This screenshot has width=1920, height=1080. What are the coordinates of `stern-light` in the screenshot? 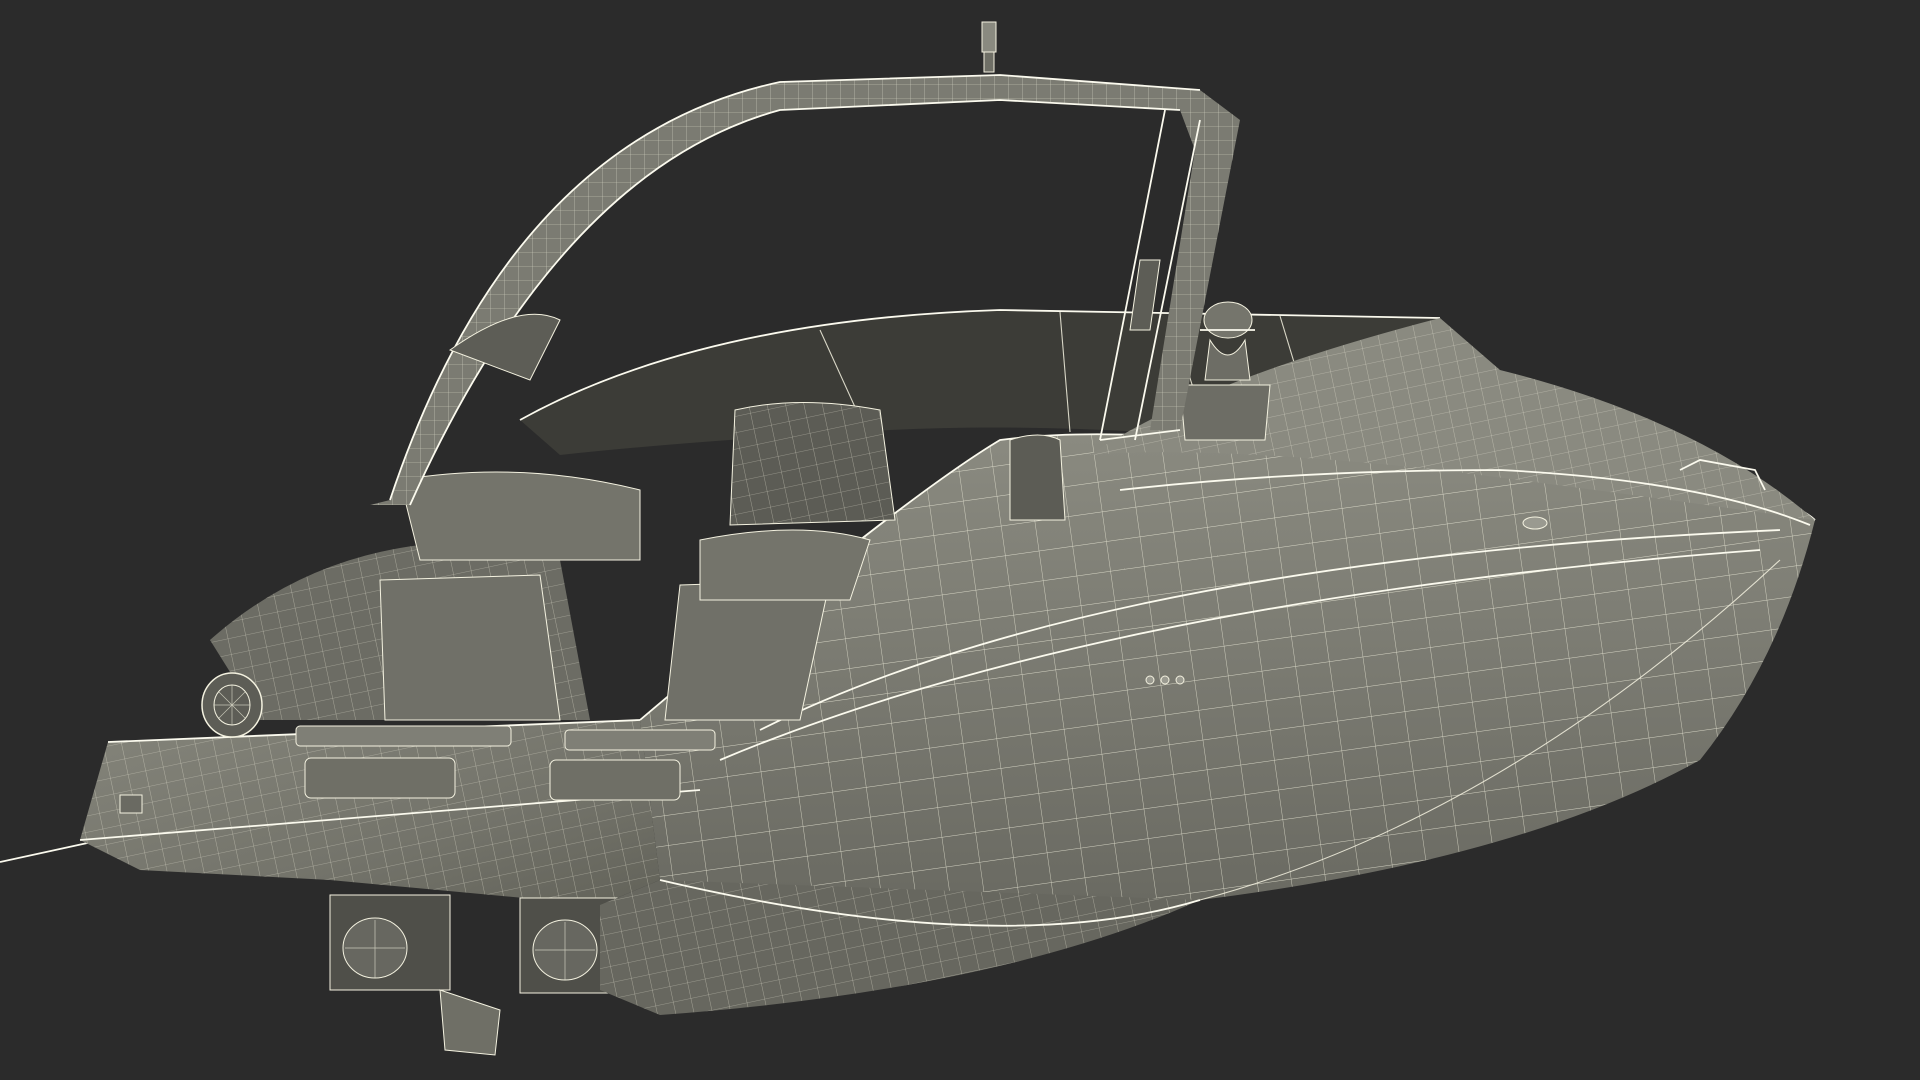 It's located at (131, 804).